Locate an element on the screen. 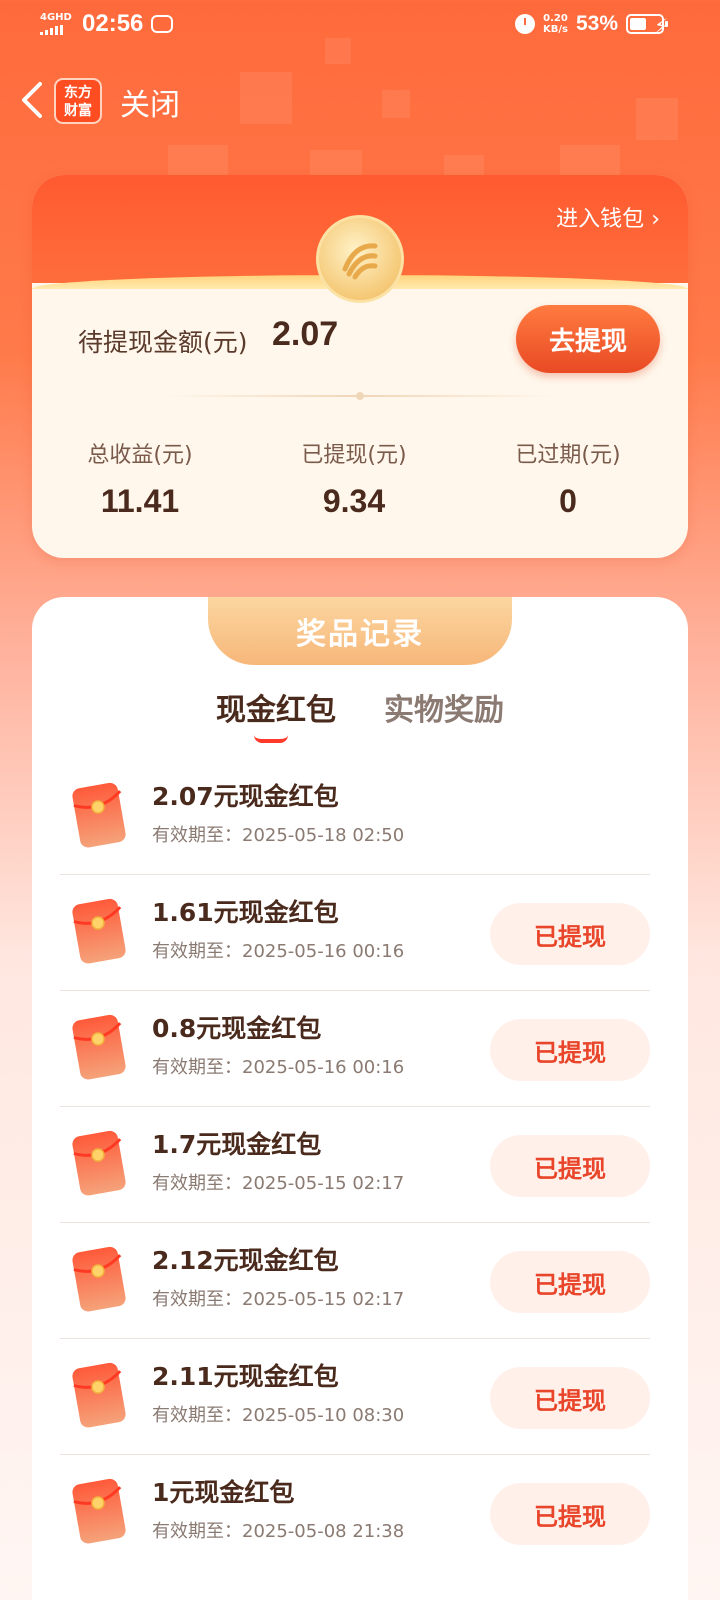  stat-total-earnings: 总收益(元) 11.41 is located at coordinates (141, 478).